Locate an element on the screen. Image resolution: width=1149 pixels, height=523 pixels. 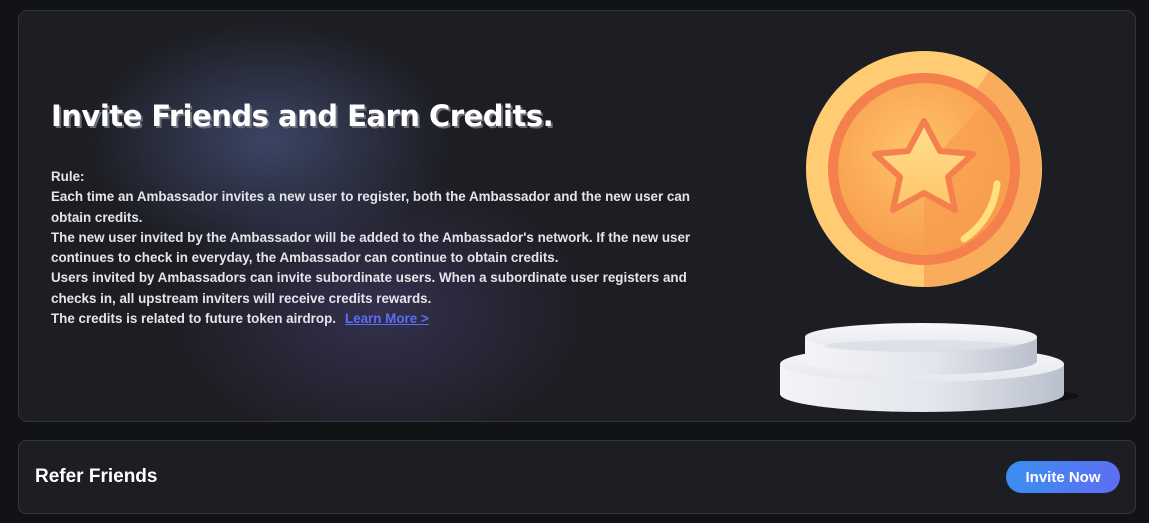
invite-now-button: Invite Now is located at coordinates (1063, 477).